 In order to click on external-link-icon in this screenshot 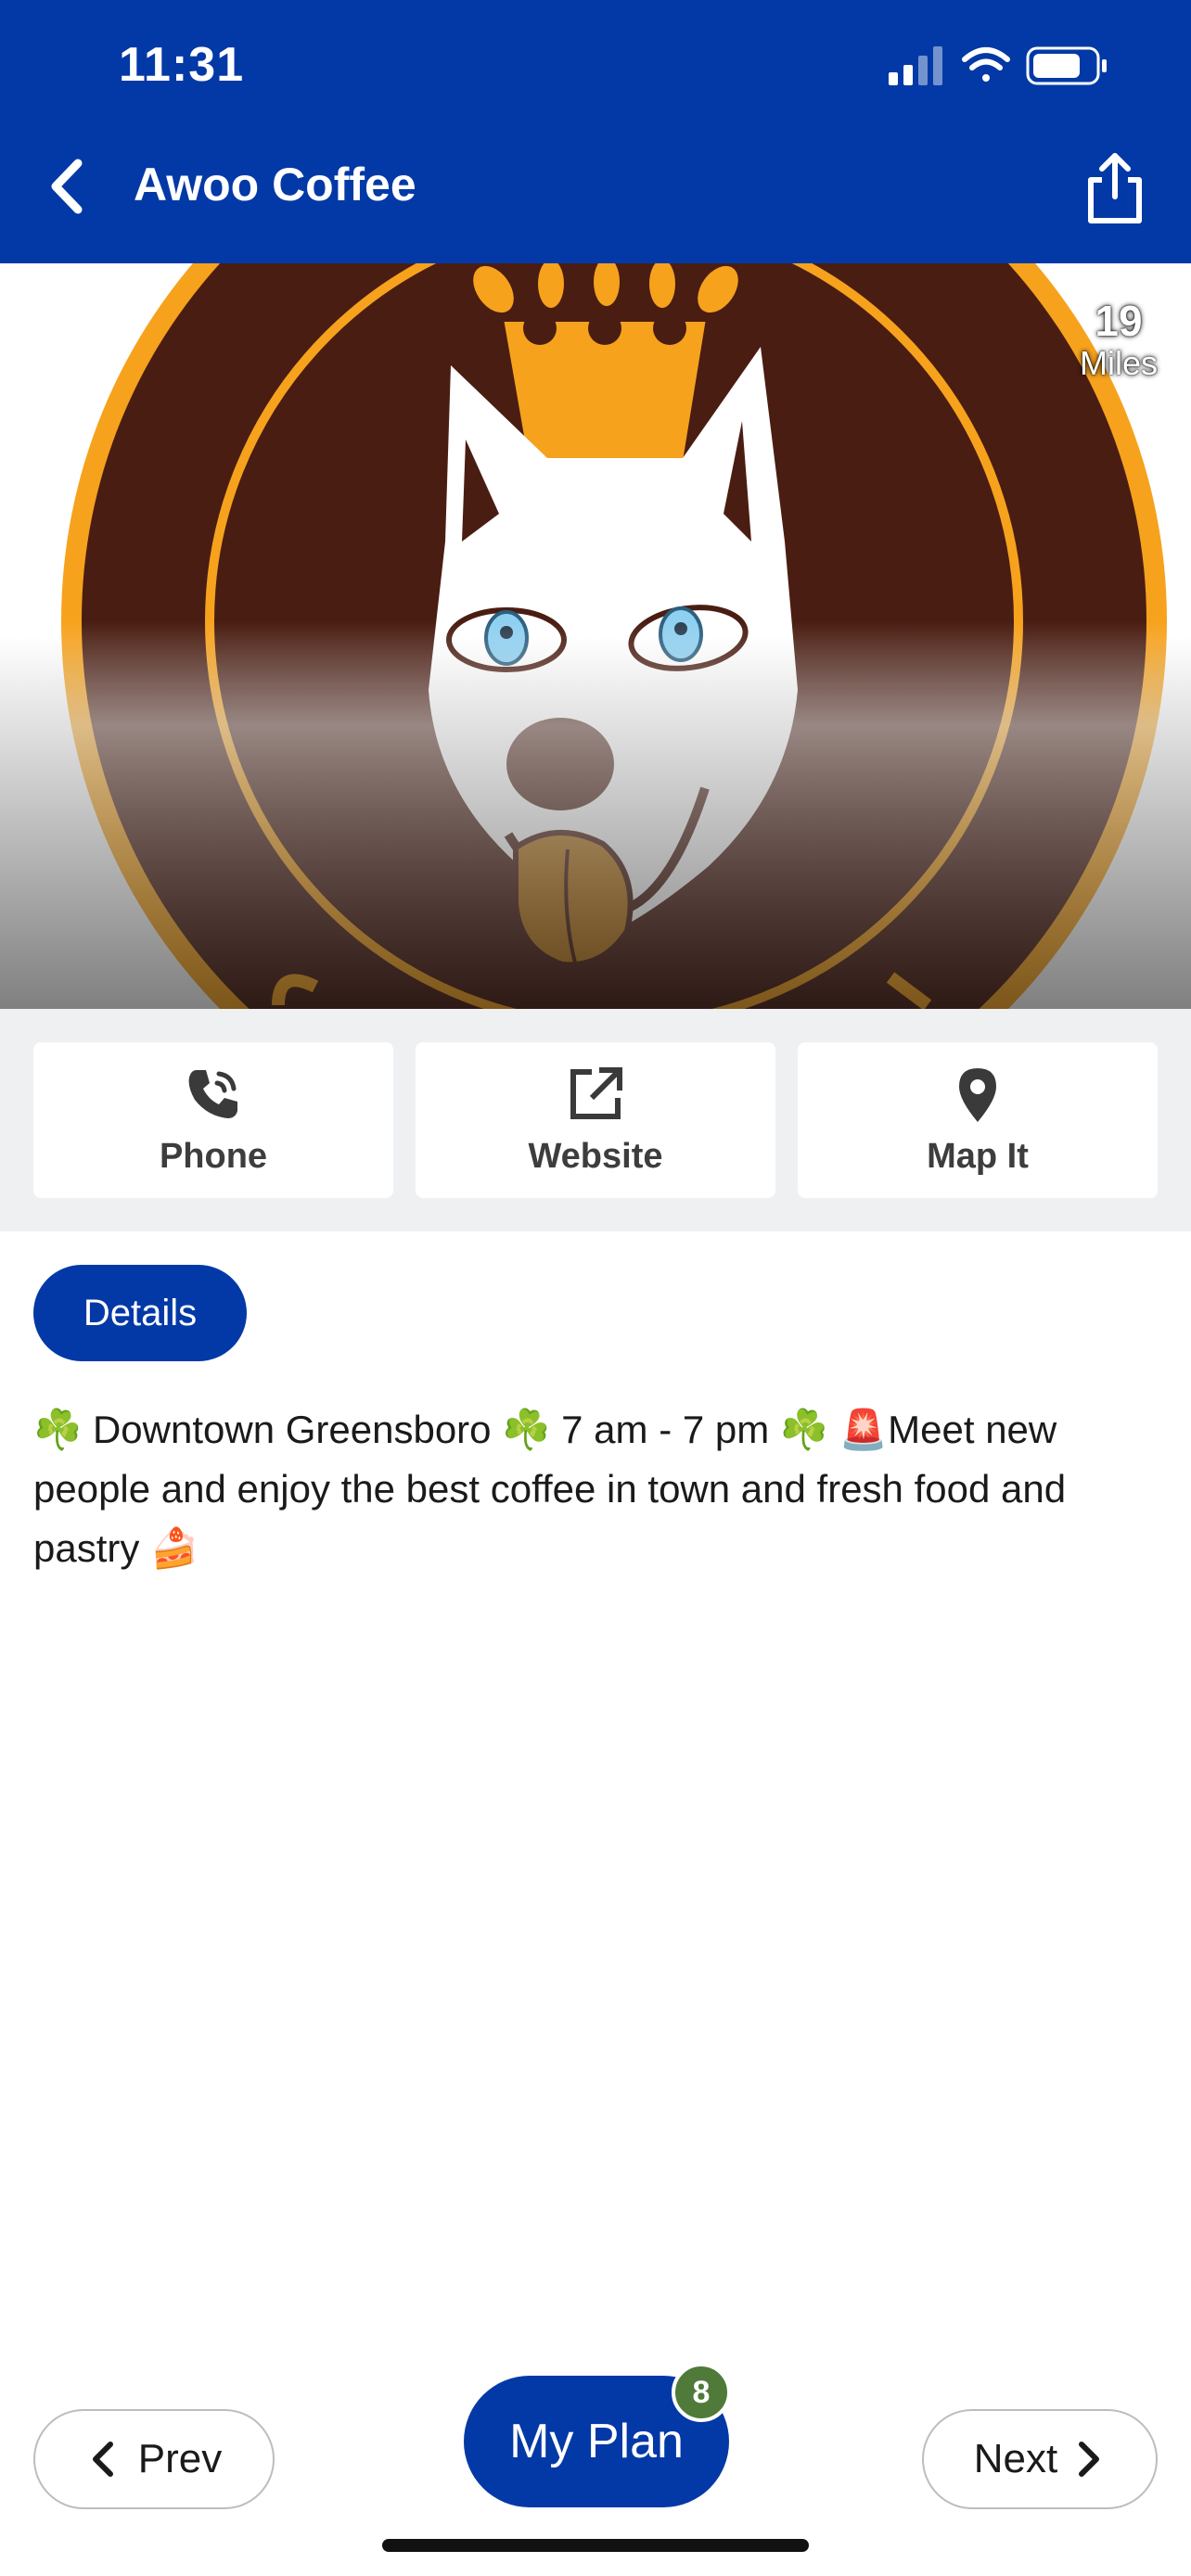, I will do `click(596, 1092)`.